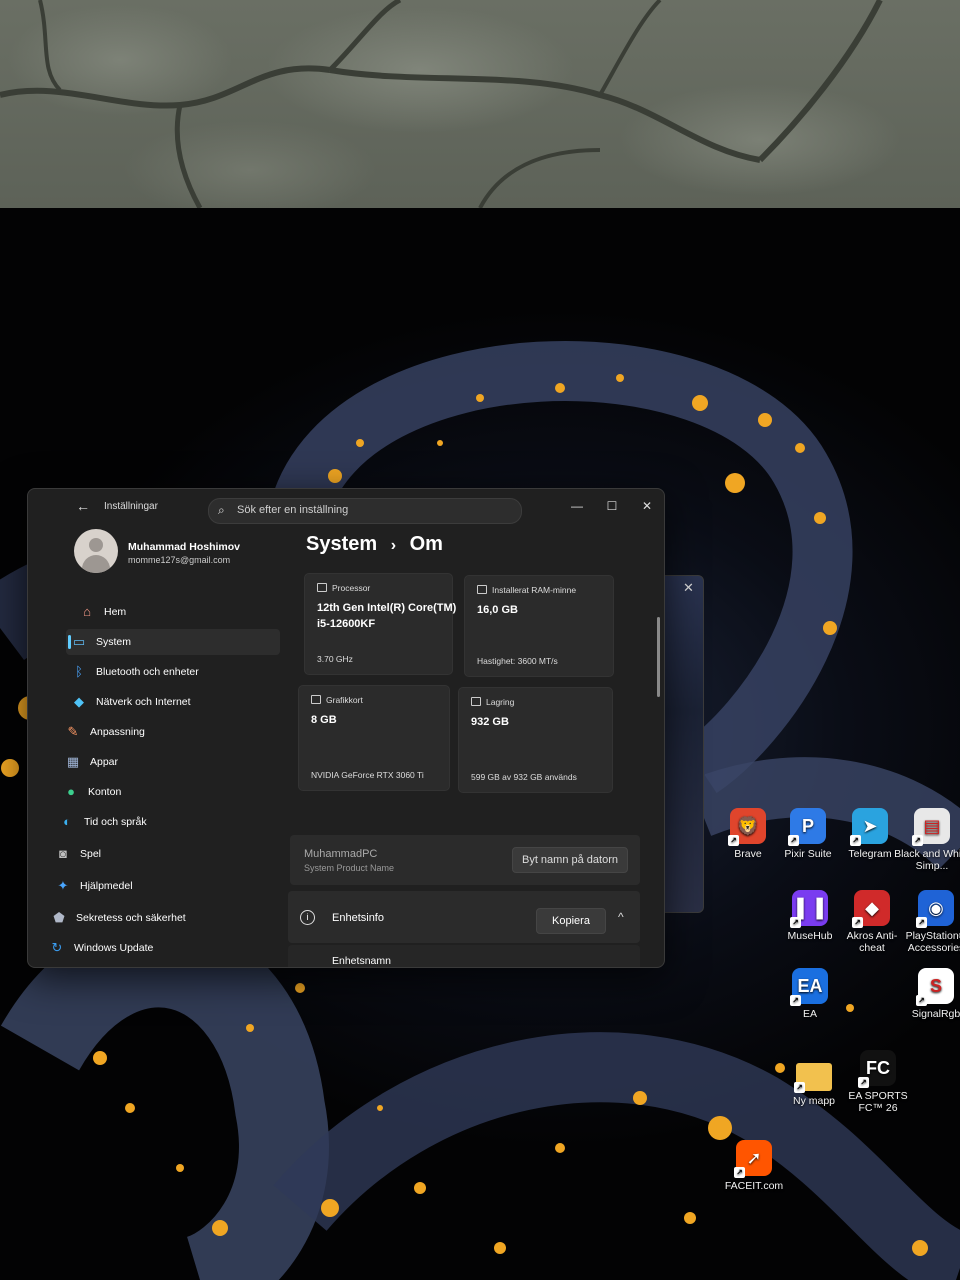 This screenshot has height=1280, width=960. I want to click on user-name: Muhammad Hoshimov, so click(184, 547).